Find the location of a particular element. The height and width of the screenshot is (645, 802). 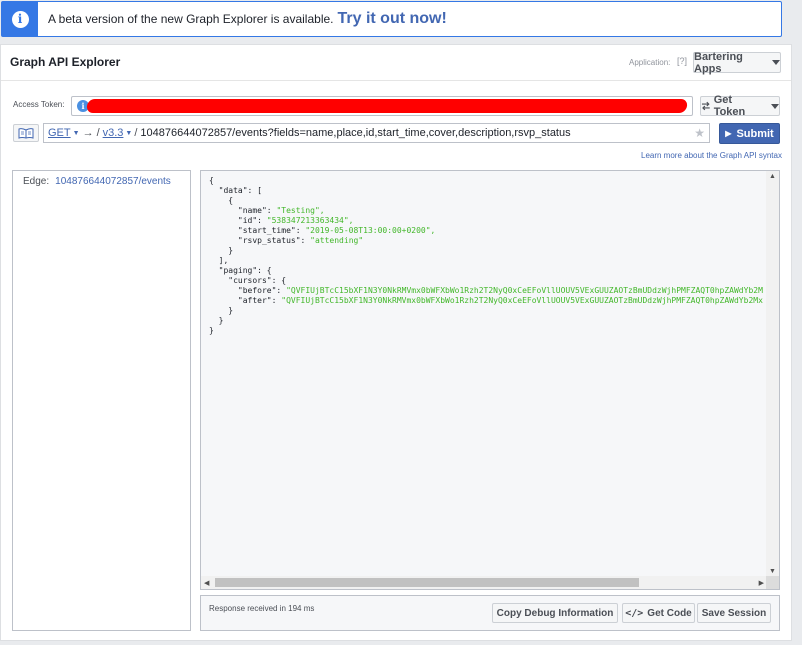

horizontal-scroll-thumb is located at coordinates (427, 582).